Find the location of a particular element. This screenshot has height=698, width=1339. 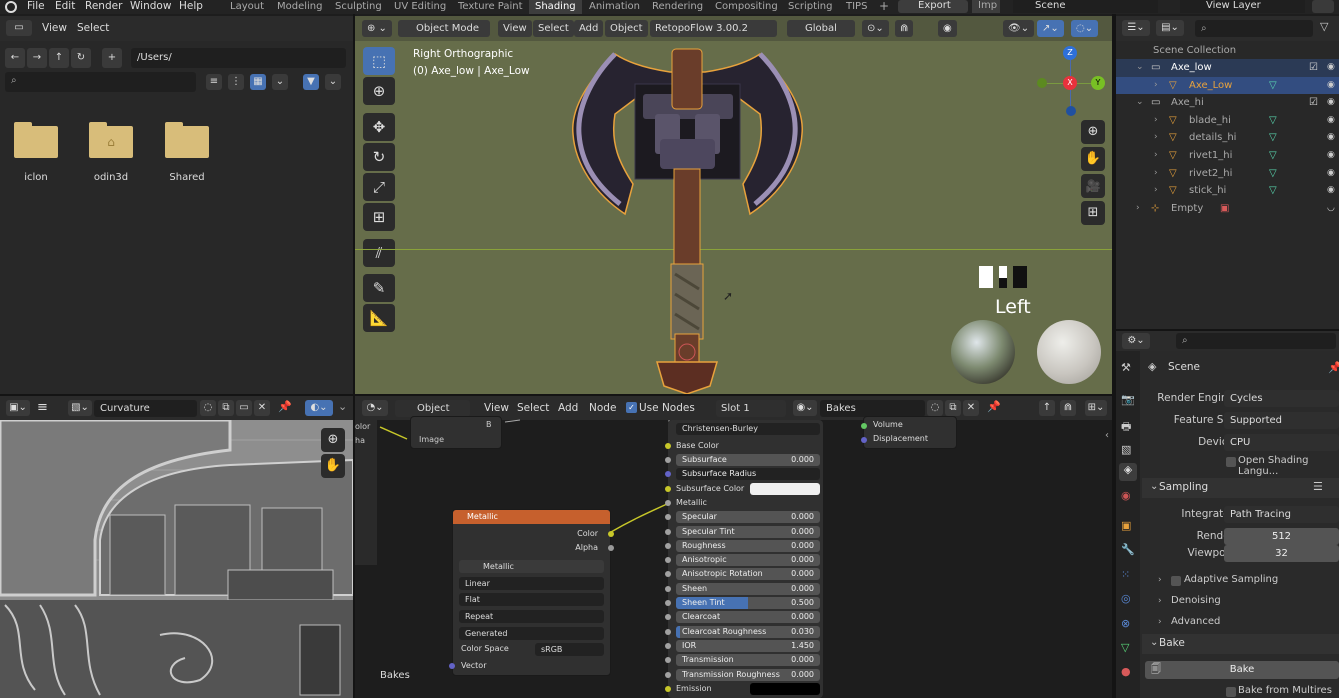

outliner-filter-icon: ▽ is located at coordinates (1324, 26).